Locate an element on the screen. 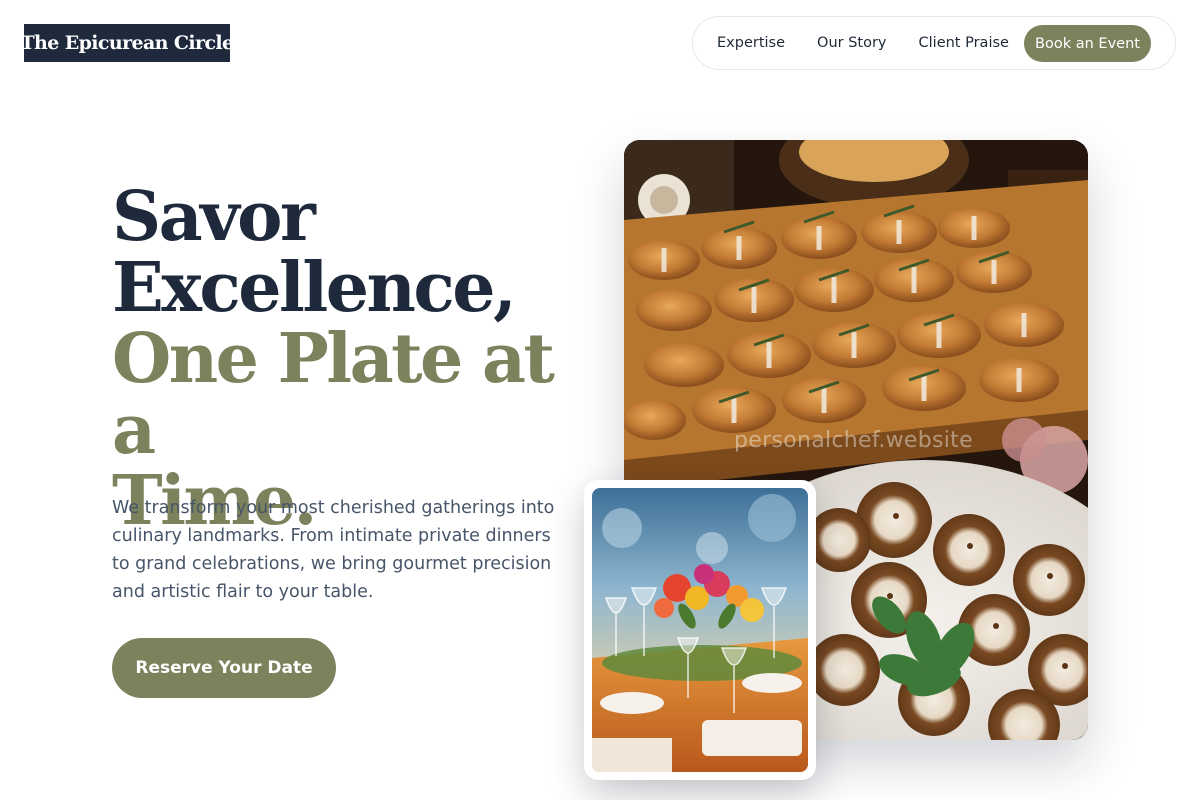 The image size is (1200, 800). reserve-date-button: Reserve Your Date is located at coordinates (224, 668).